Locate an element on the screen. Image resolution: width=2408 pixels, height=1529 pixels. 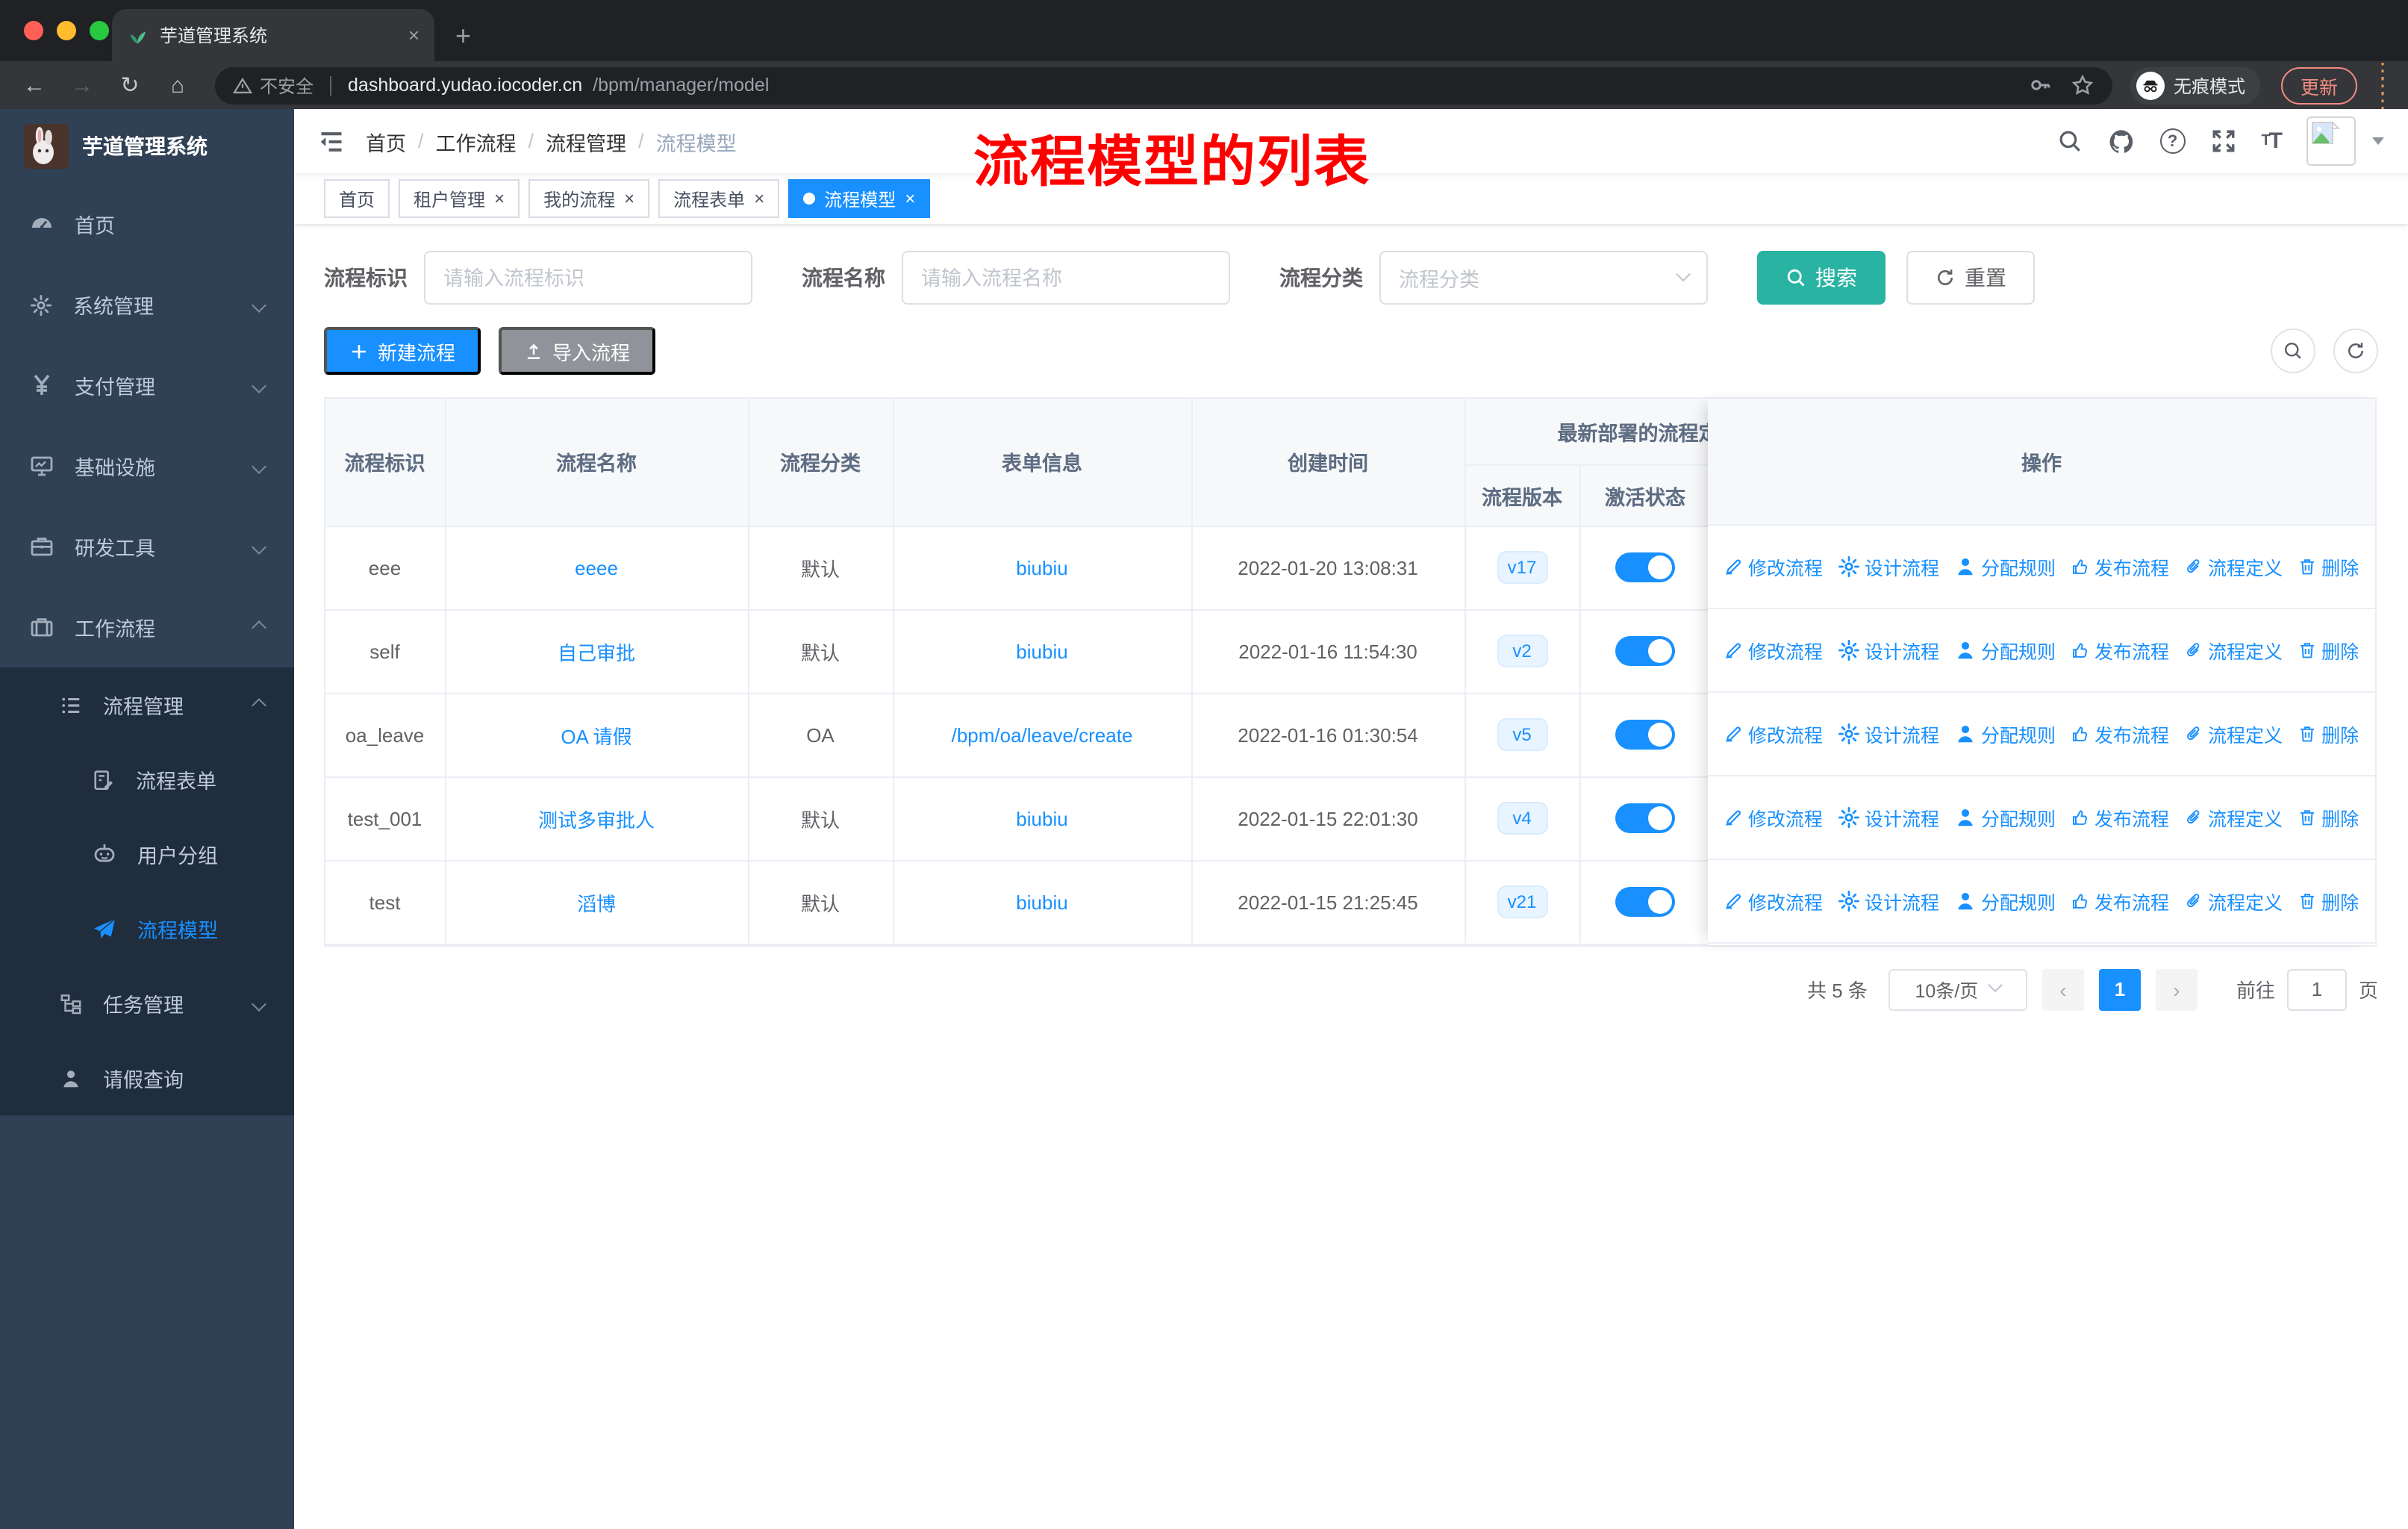
minimize-window-button is located at coordinates (66, 31).